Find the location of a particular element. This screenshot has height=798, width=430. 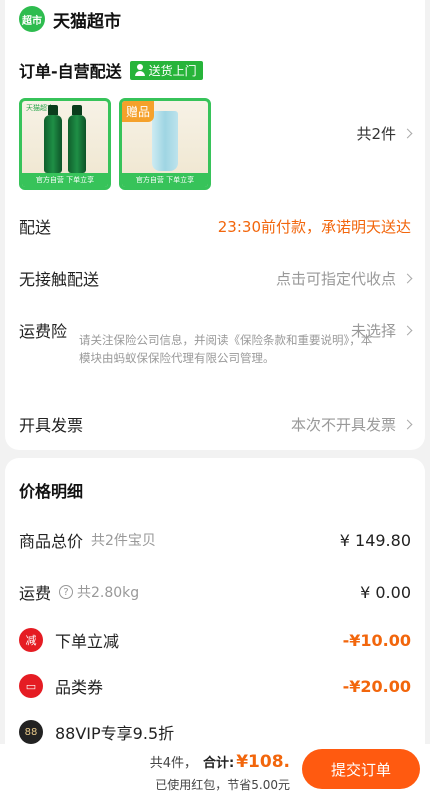

gift-thumbnail: 赠品 官方自营 下单立享 is located at coordinates (165, 144).